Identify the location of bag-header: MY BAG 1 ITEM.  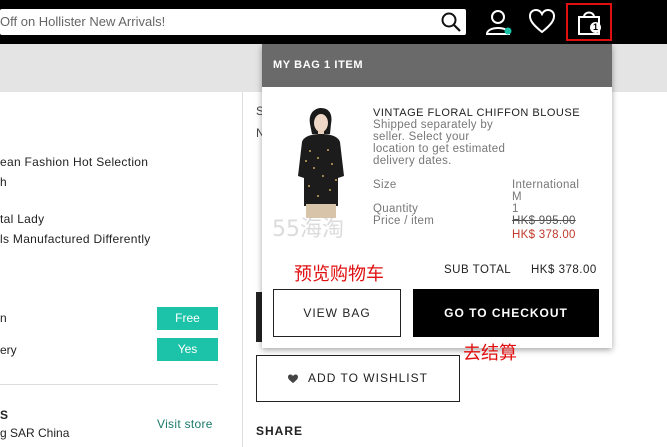
(437, 65).